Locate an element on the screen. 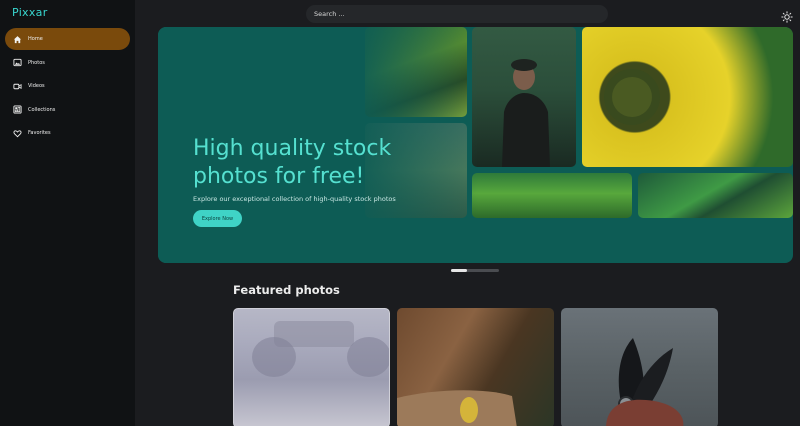 The width and height of the screenshot is (800, 426). video-icon is located at coordinates (17, 86).